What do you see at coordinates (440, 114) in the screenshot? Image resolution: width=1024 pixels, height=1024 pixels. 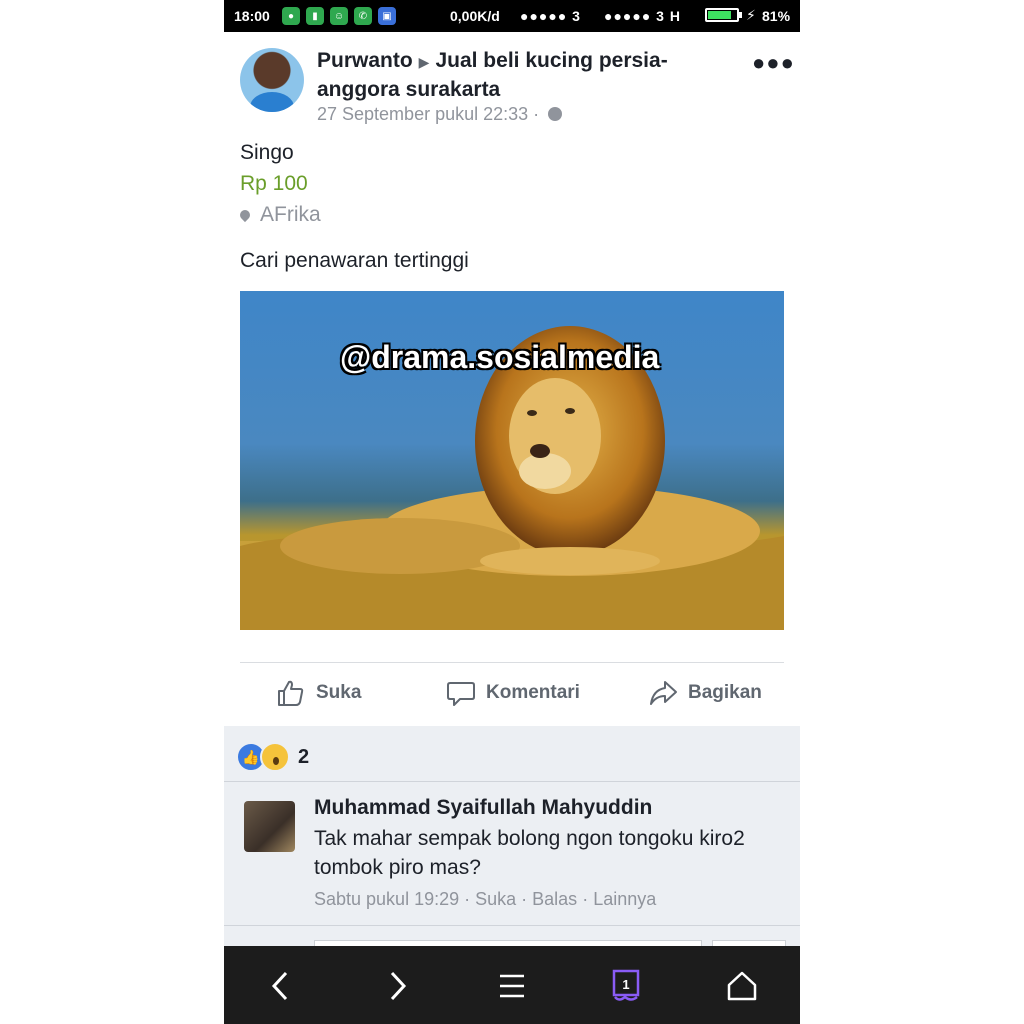 I see `post-timestamp: 27 September pukul 22:33 ·` at bounding box center [440, 114].